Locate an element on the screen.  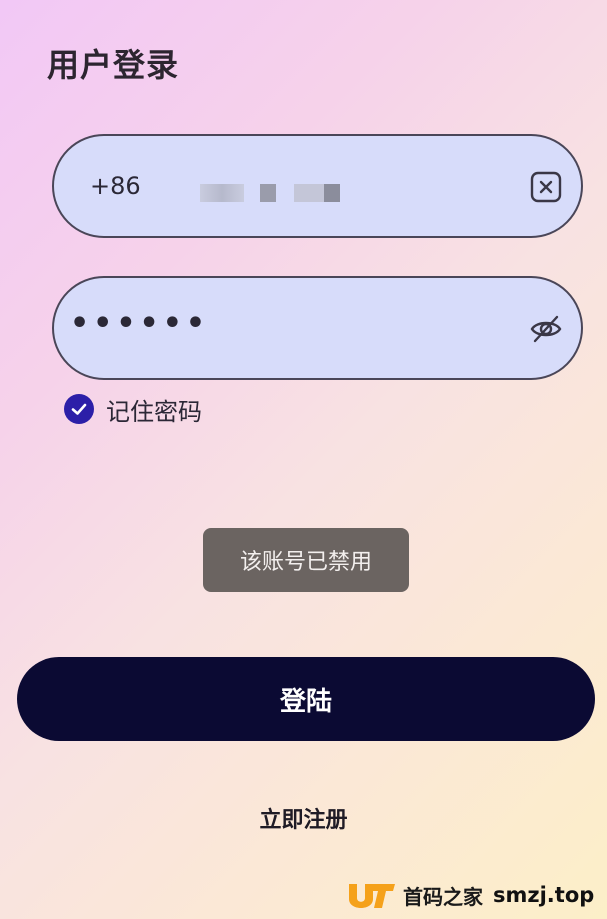
password-value: •••••• is located at coordinates (140, 323).